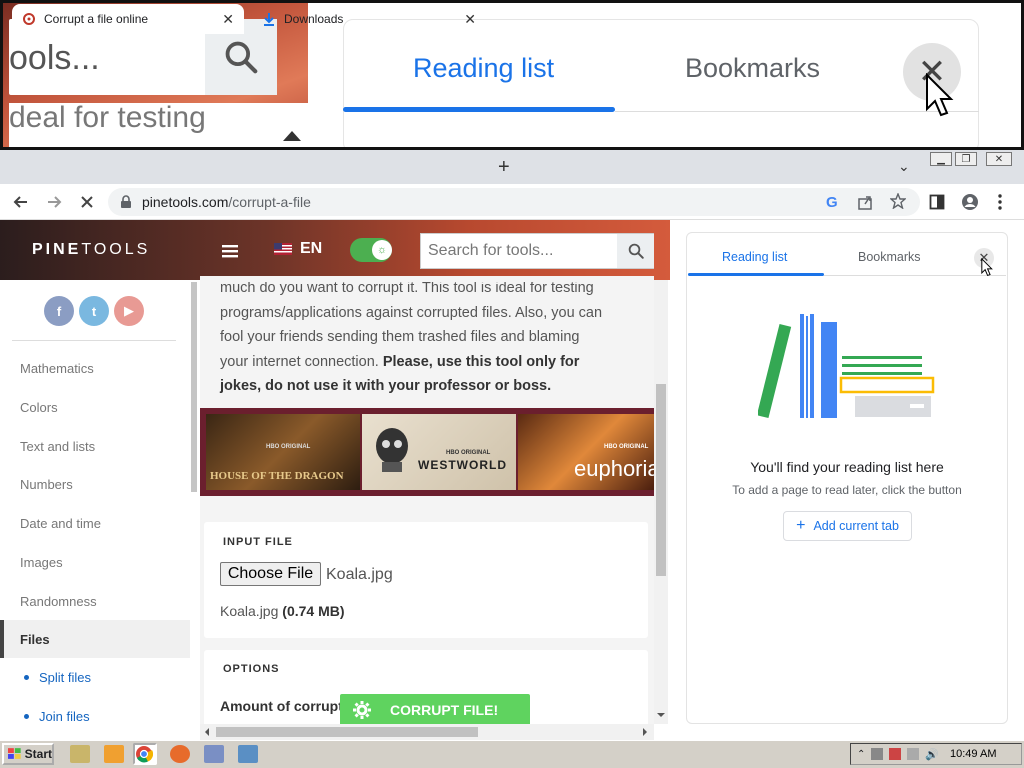 This screenshot has width=1024, height=768. What do you see at coordinates (207, 732) in the screenshot?
I see `scroll-left-arrow-icon` at bounding box center [207, 732].